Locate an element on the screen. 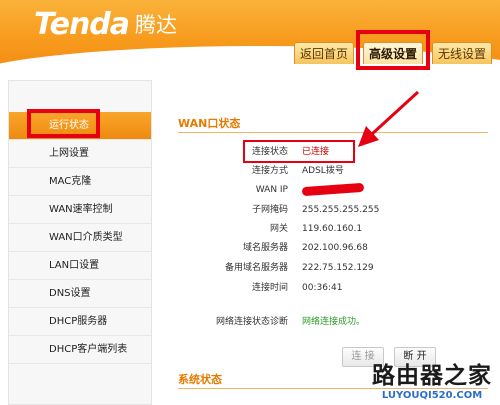  logo-text-cn: 腾达 is located at coordinates (156, 25).